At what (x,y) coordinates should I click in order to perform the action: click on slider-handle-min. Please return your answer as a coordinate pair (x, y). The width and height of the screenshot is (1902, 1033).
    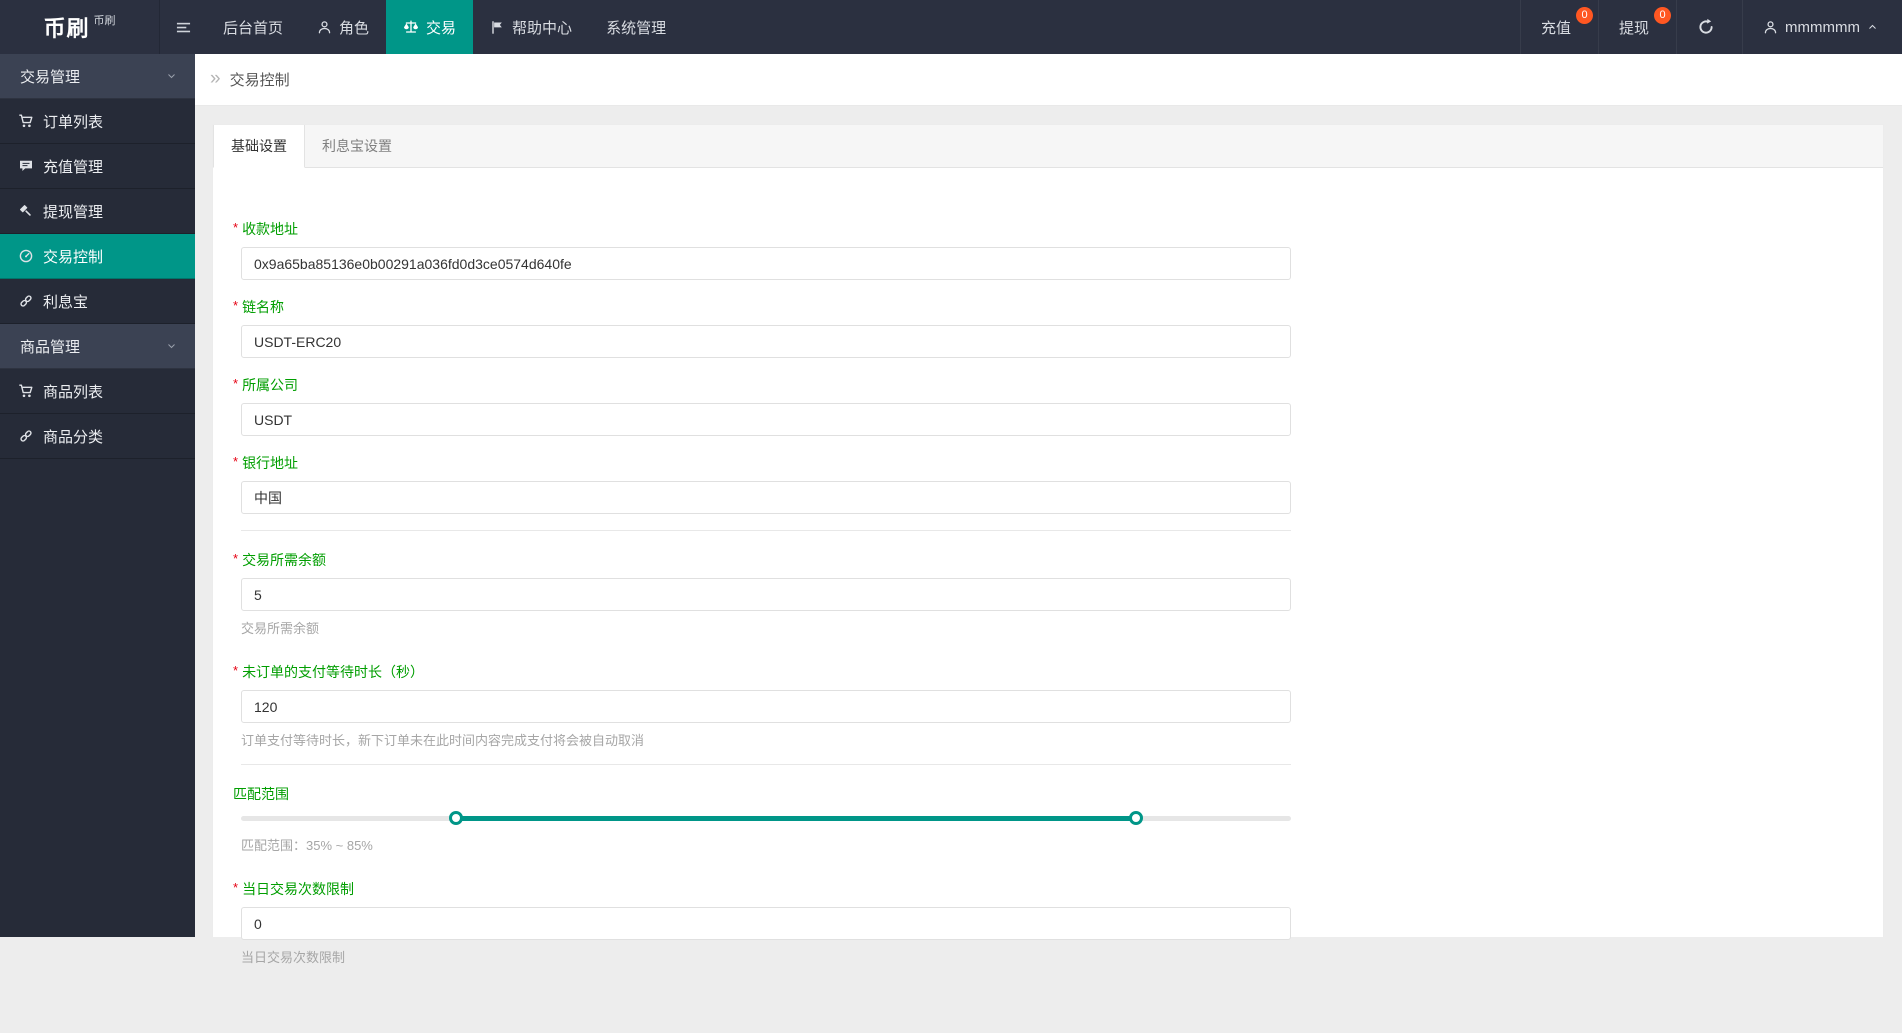
    Looking at the image, I should click on (456, 818).